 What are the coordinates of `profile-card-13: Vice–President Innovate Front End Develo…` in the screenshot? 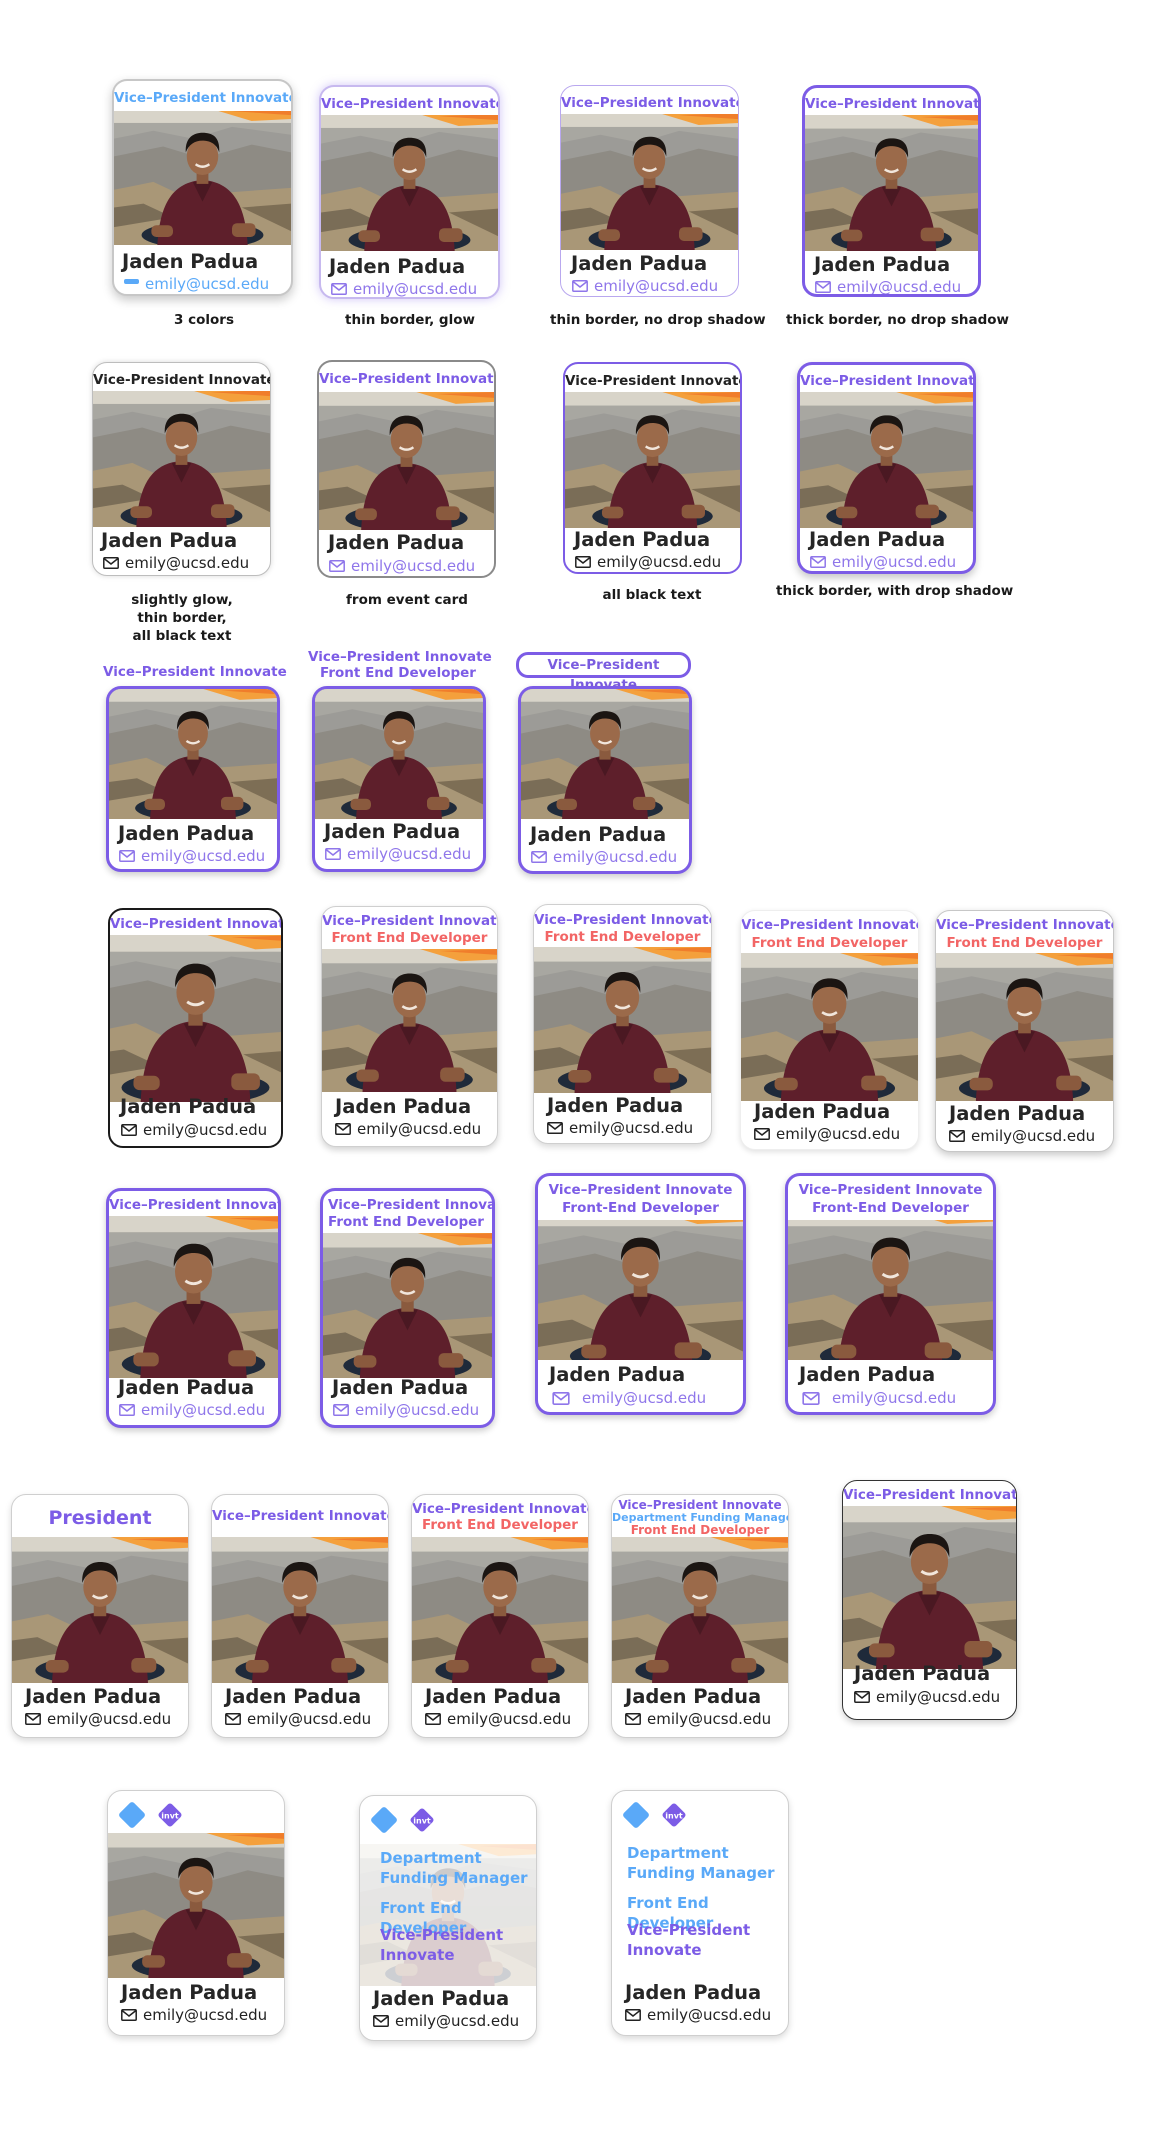 It's located at (409, 1026).